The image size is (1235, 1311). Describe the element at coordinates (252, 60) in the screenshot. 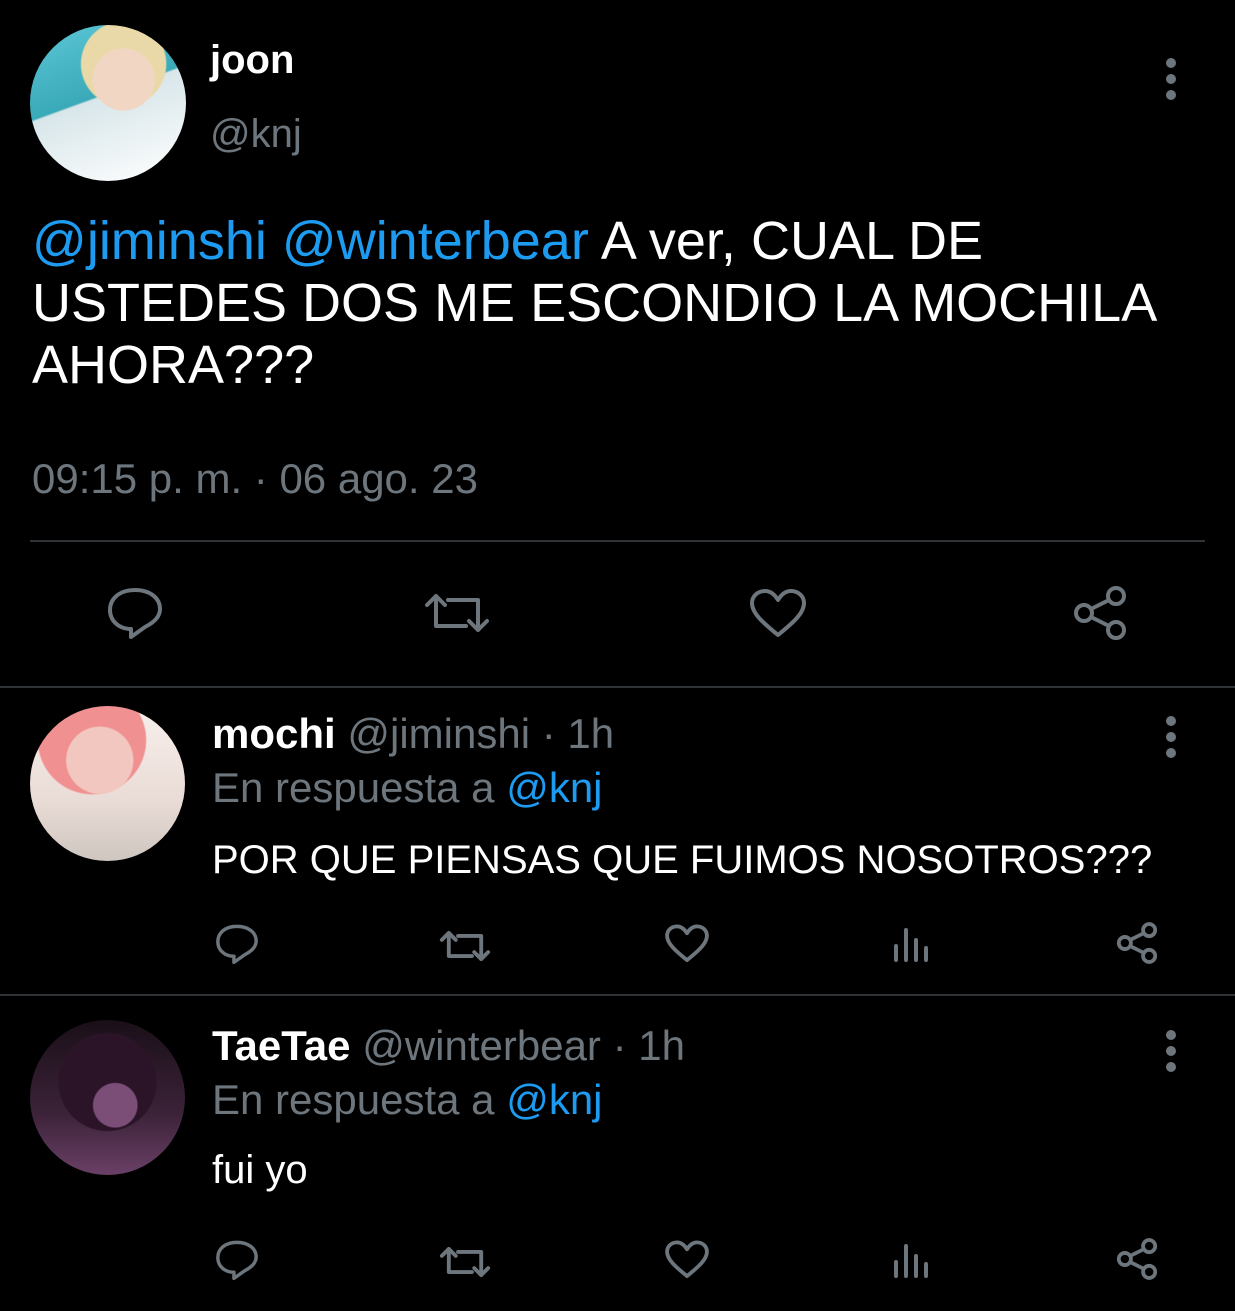

I see `display-name: joon` at that location.